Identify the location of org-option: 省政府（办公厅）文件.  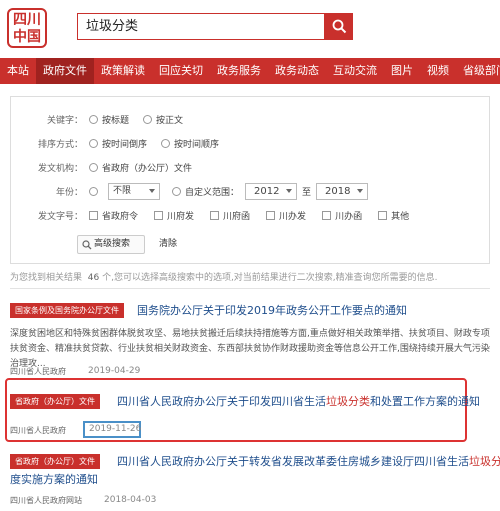
(140, 167).